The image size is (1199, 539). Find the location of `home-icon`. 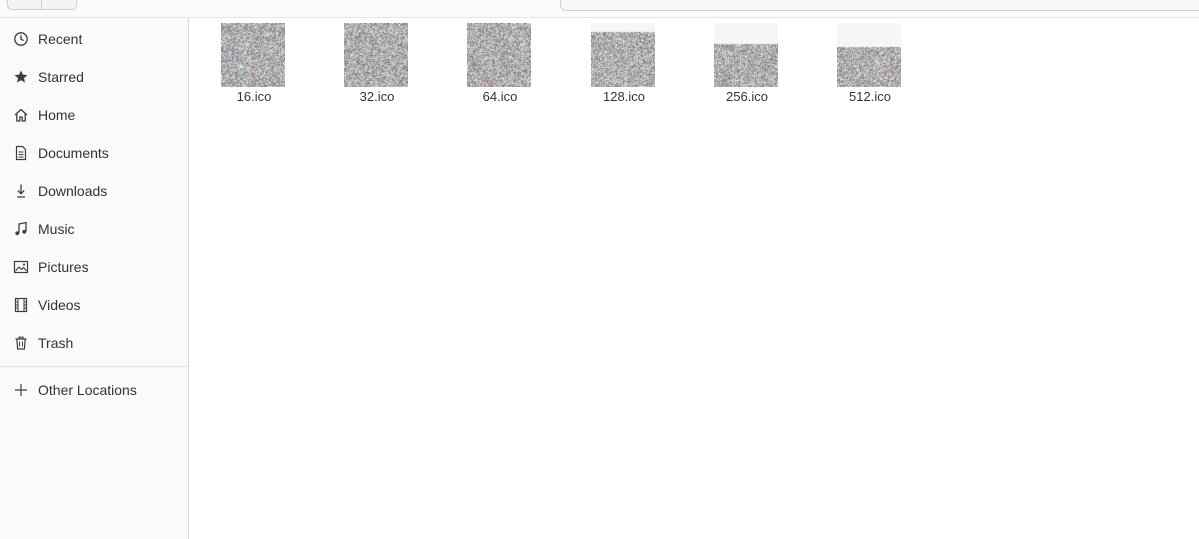

home-icon is located at coordinates (21, 115).